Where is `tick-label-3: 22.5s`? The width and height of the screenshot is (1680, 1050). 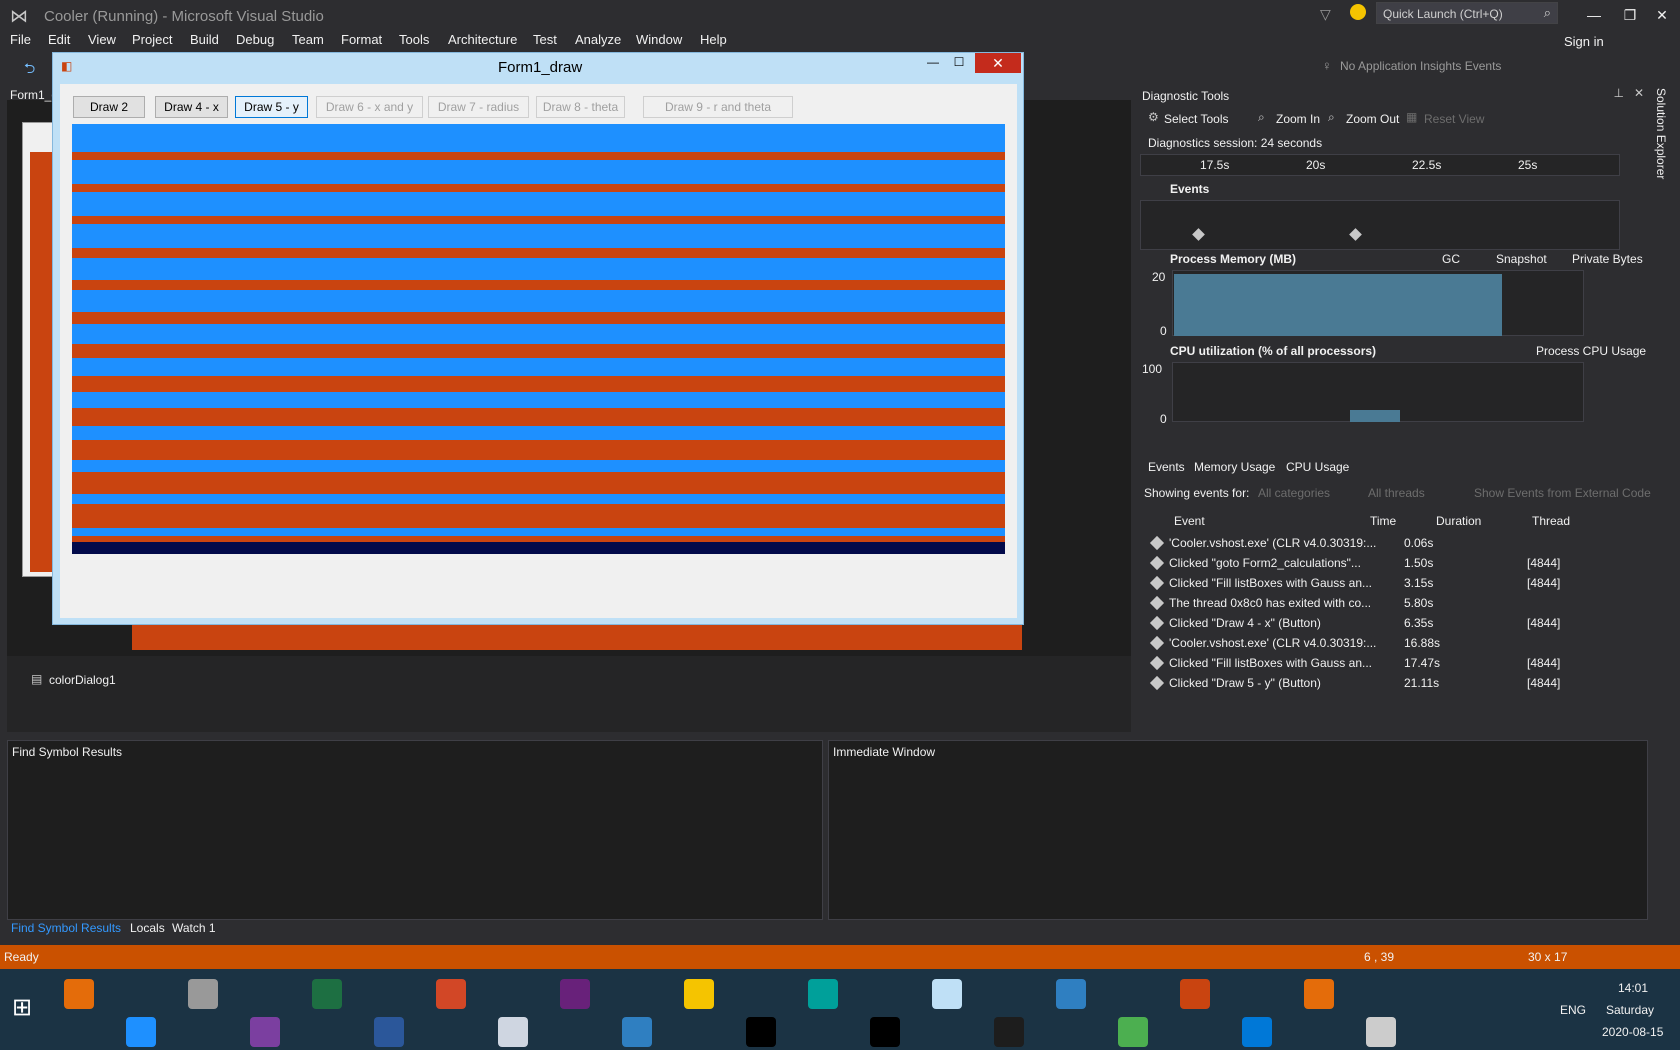 tick-label-3: 22.5s is located at coordinates (1427, 165).